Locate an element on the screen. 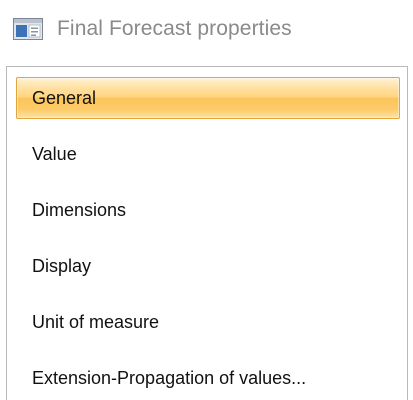  nav-item-general: General is located at coordinates (208, 98).